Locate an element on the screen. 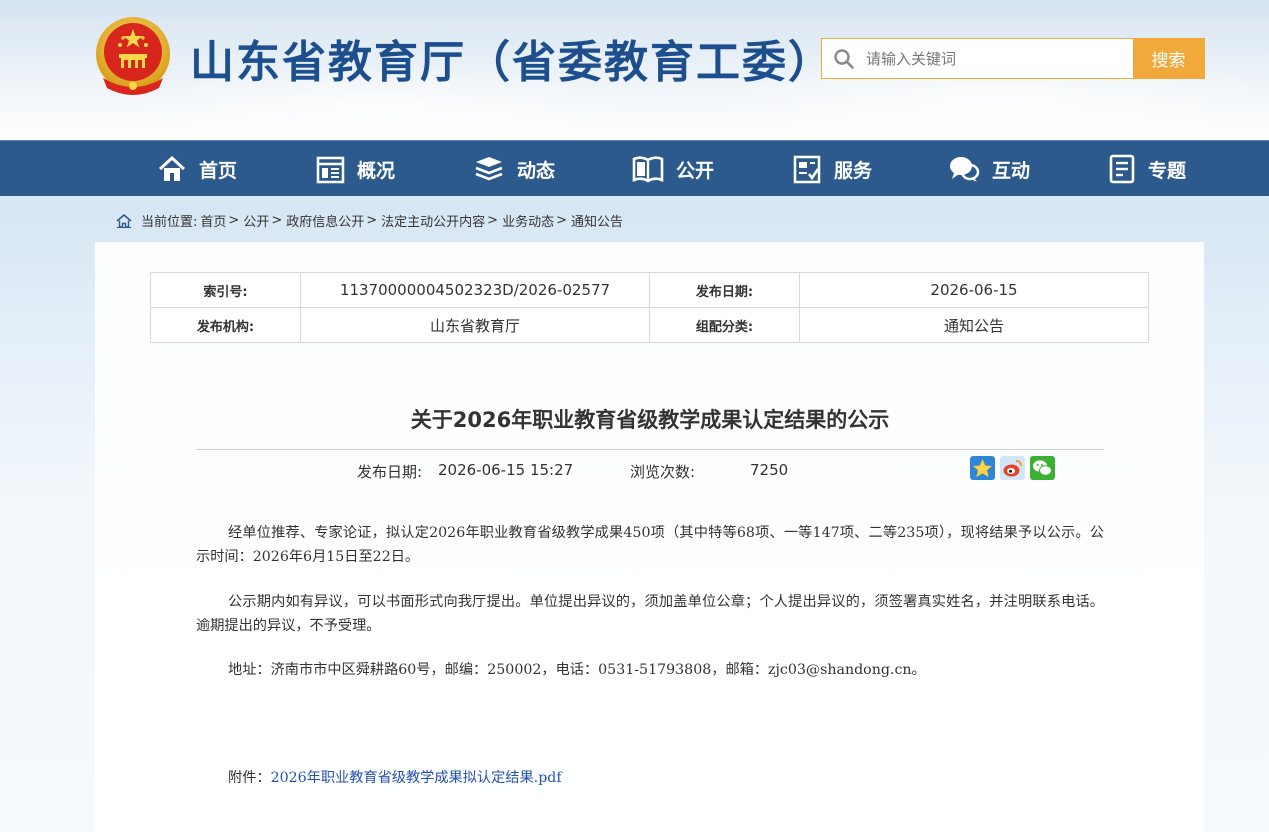  publish-datetime: 2026-06-15 15:27 is located at coordinates (506, 470).